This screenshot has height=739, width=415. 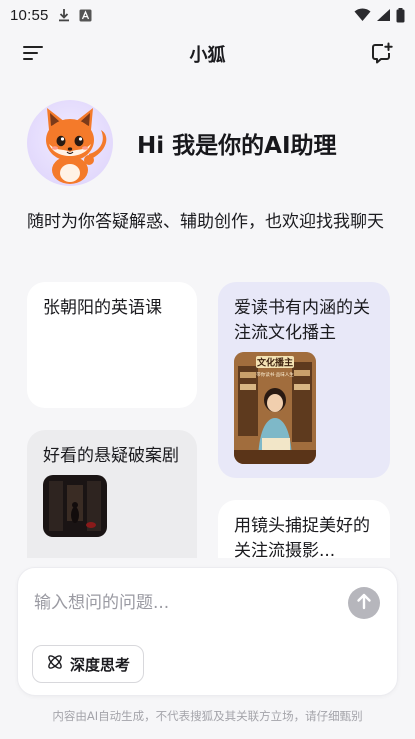 I want to click on send-button, so click(x=364, y=603).